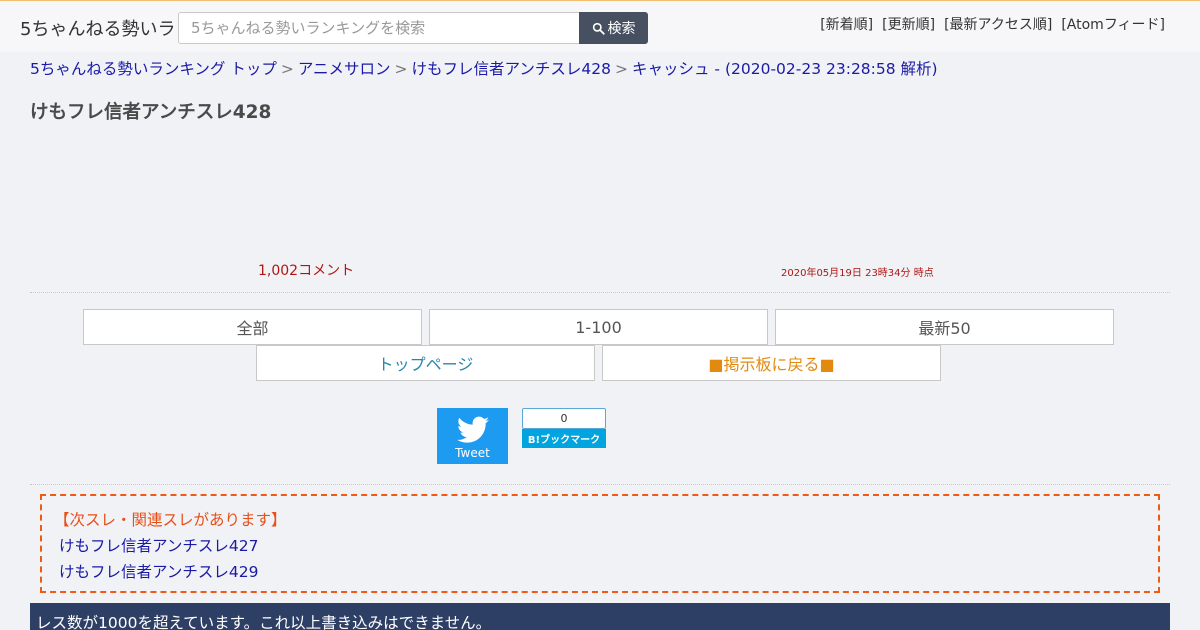 This screenshot has height=630, width=1200. I want to click on thread-title: けもフレ信者アンチスレ428, so click(151, 112).